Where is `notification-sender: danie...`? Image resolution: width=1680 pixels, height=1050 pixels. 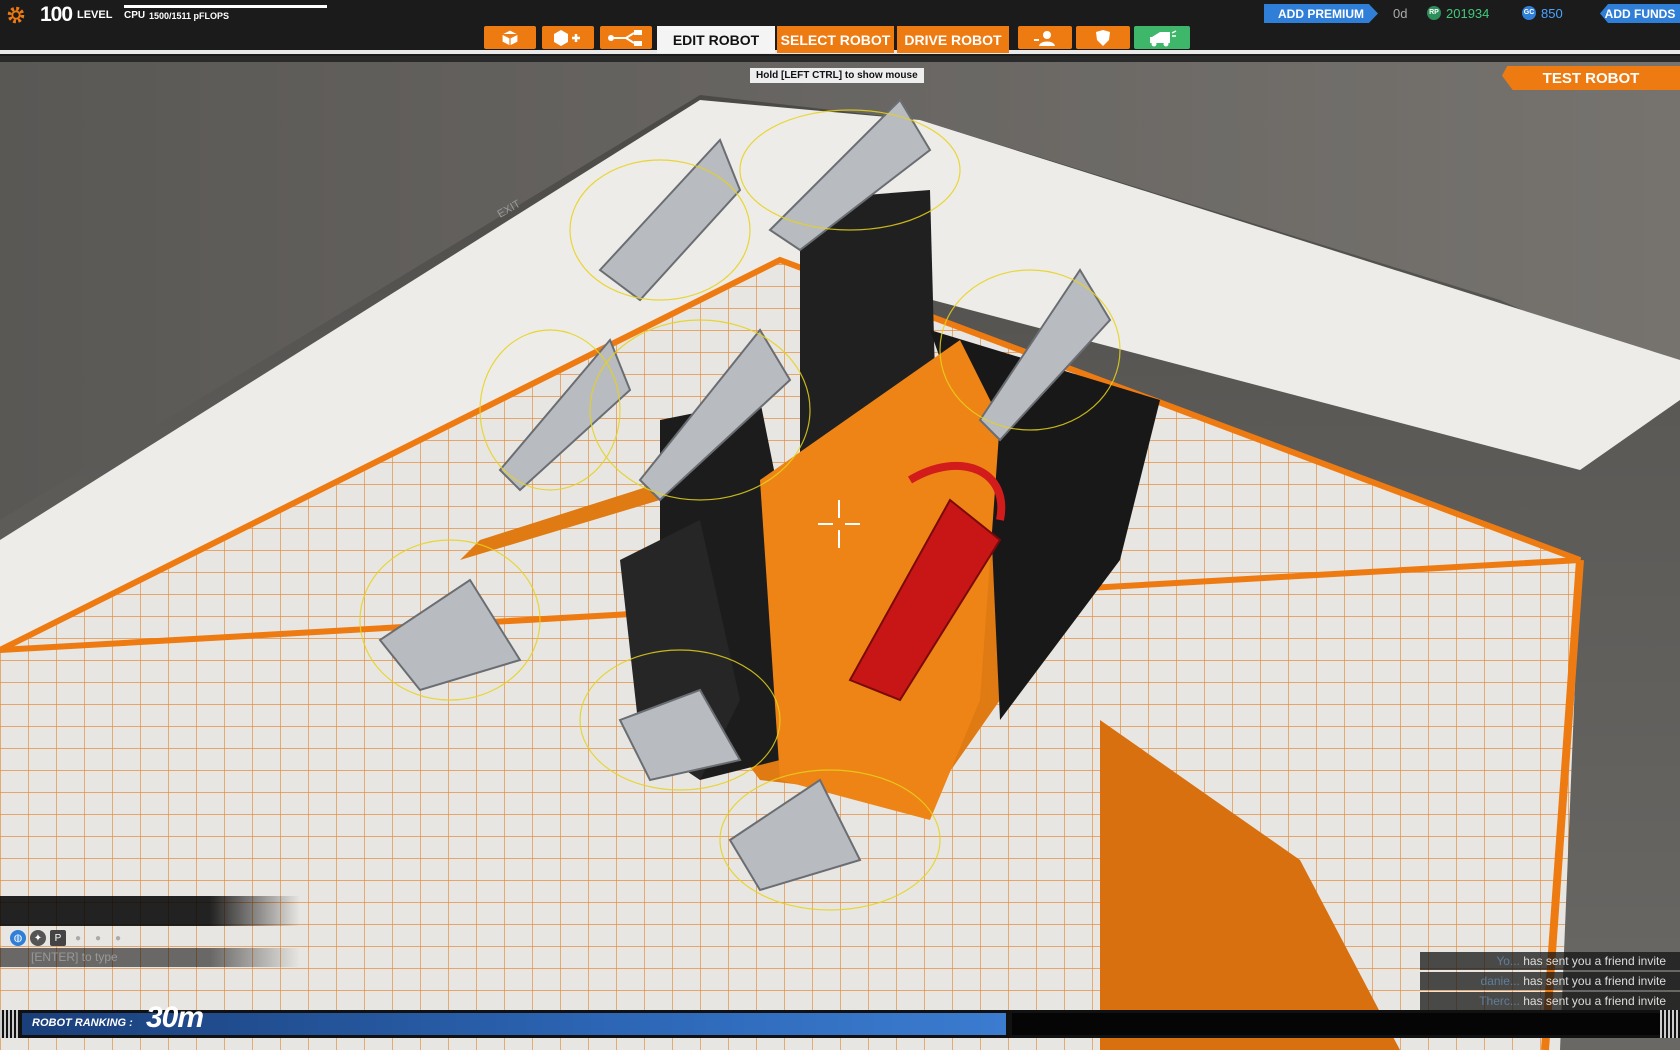 notification-sender: danie... is located at coordinates (1500, 981).